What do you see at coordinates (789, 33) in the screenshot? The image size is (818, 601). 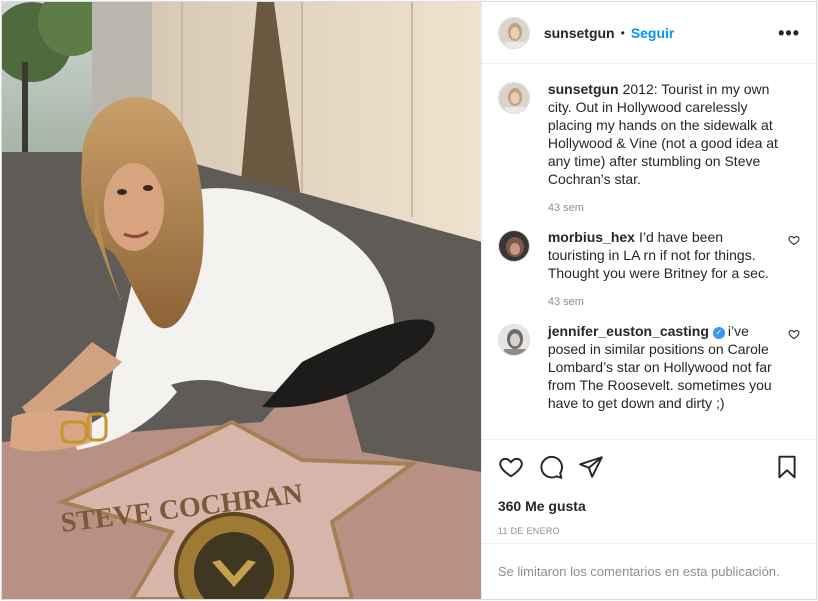 I see `more-options-icon: •••` at bounding box center [789, 33].